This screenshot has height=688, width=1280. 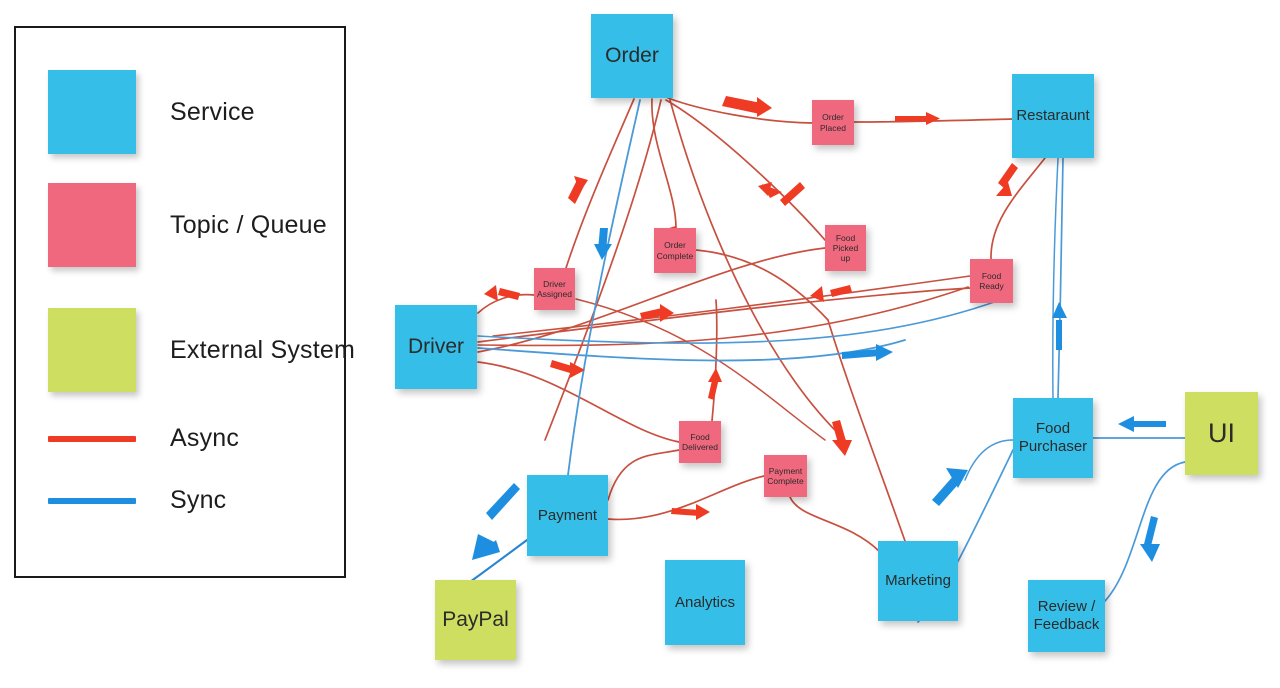 I want to click on arrow-sync-purchaser-up-head, so click(x=1059, y=310).